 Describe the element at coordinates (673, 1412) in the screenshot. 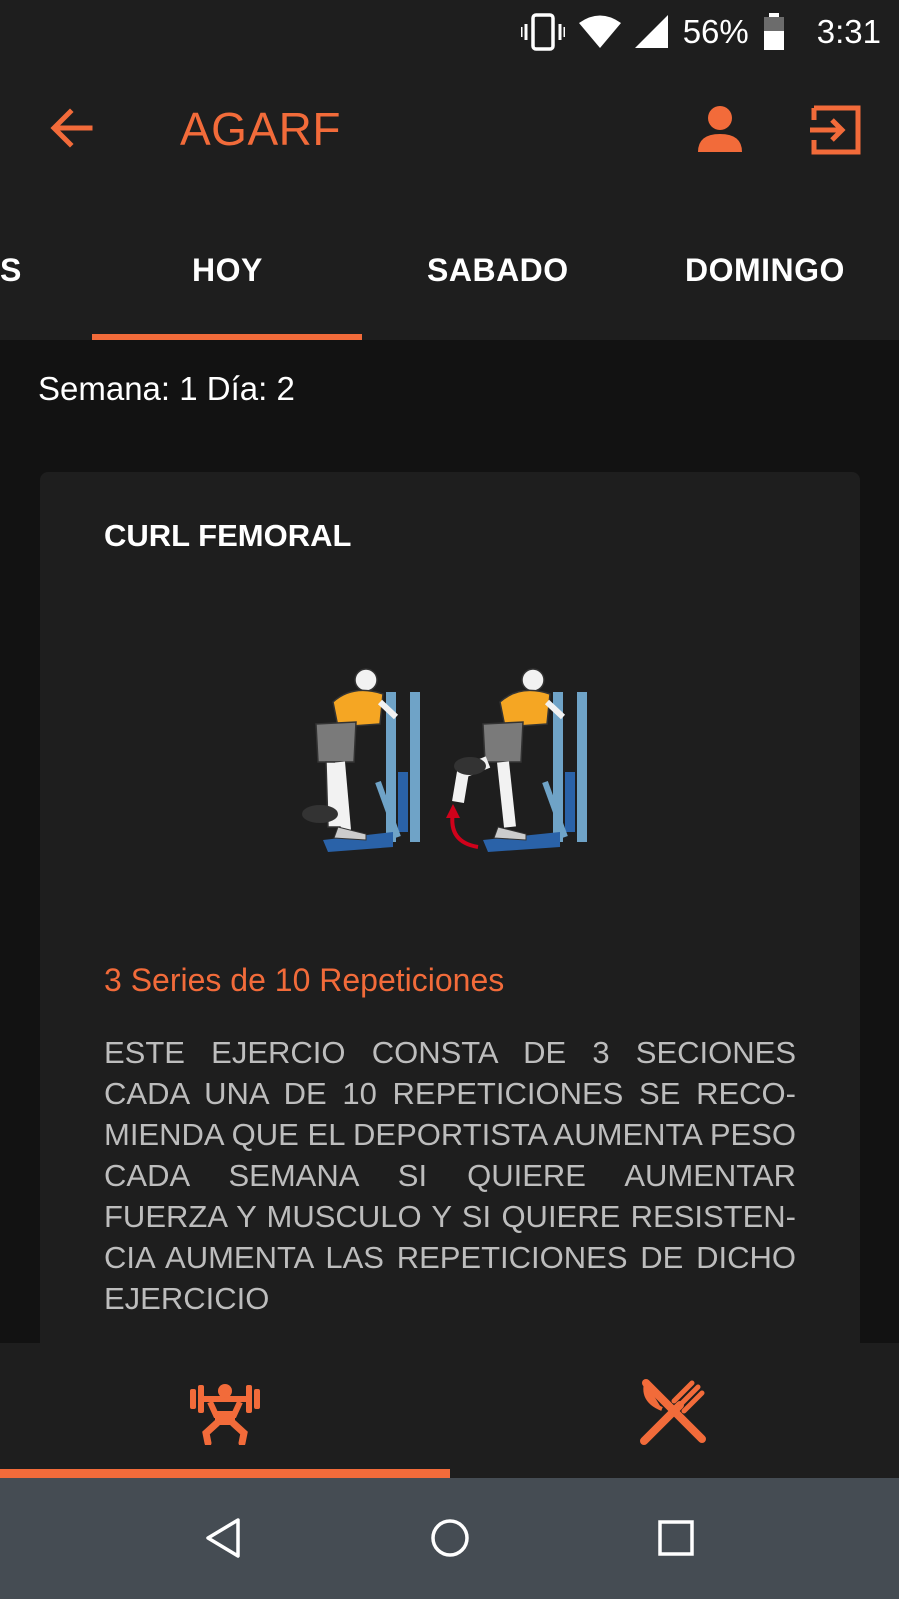

I see `fork-knife-icon` at that location.